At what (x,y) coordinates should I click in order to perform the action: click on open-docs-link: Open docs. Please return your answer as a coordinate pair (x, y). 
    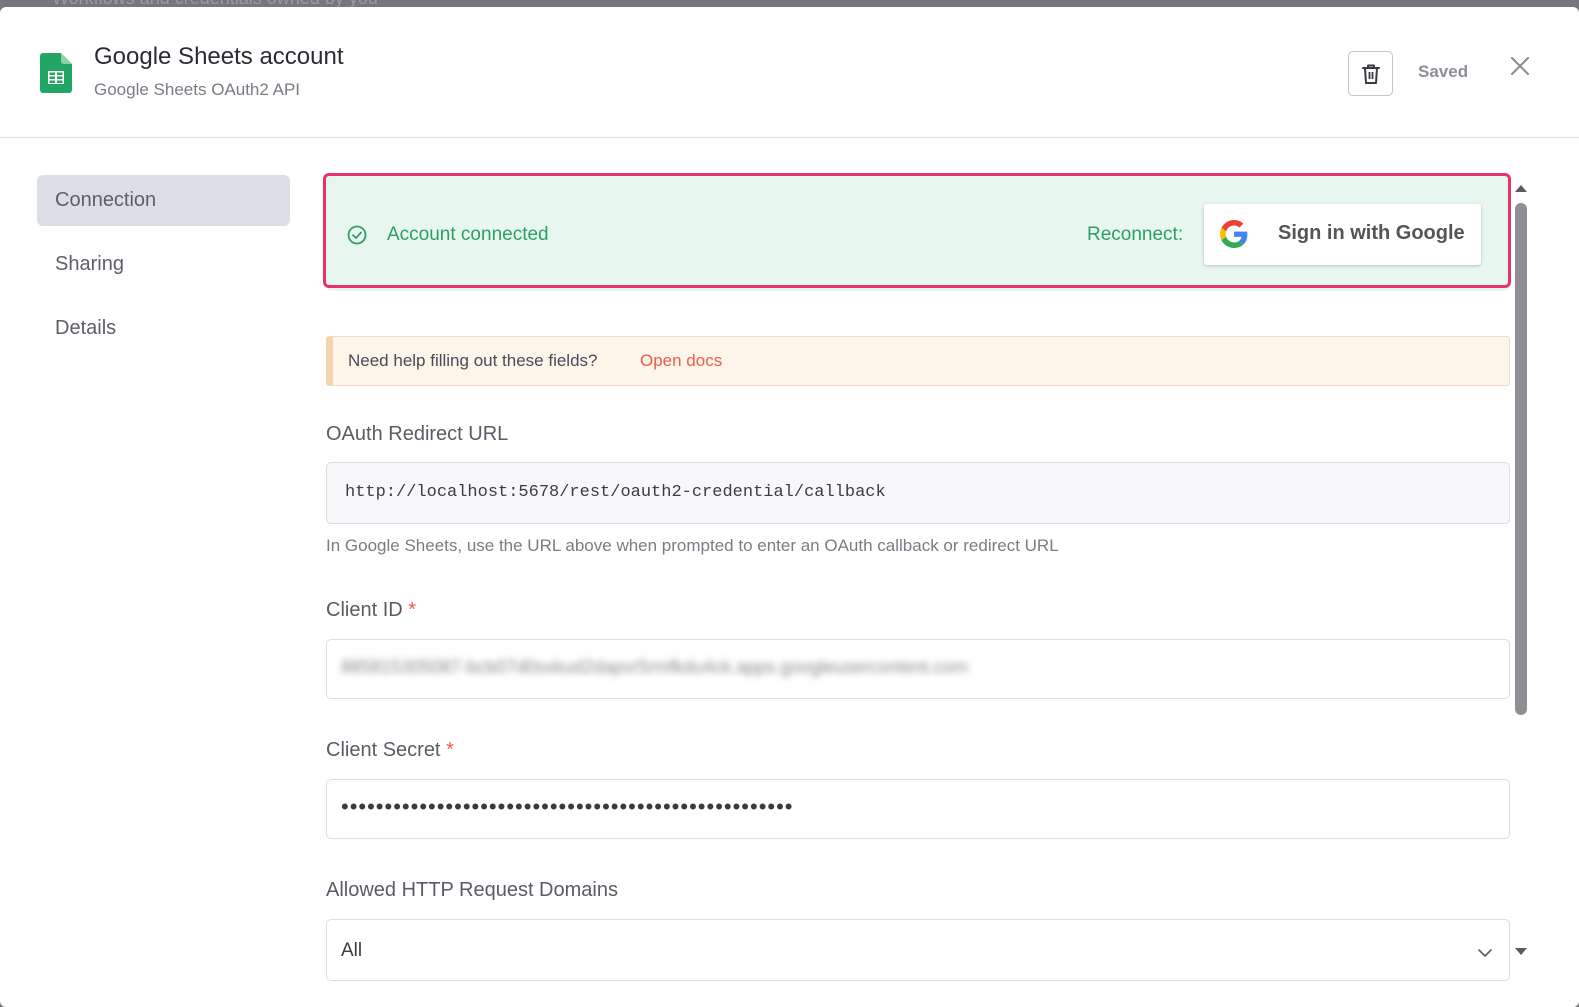
    Looking at the image, I should click on (681, 361).